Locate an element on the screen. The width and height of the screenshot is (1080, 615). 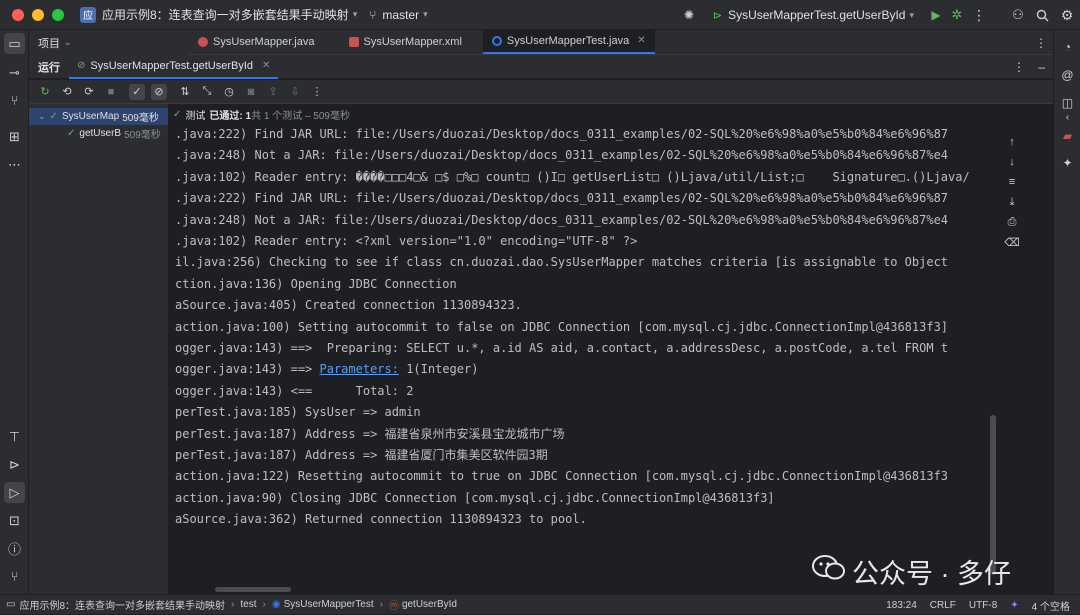
zoom-window-button is located at coordinates (58, 14).